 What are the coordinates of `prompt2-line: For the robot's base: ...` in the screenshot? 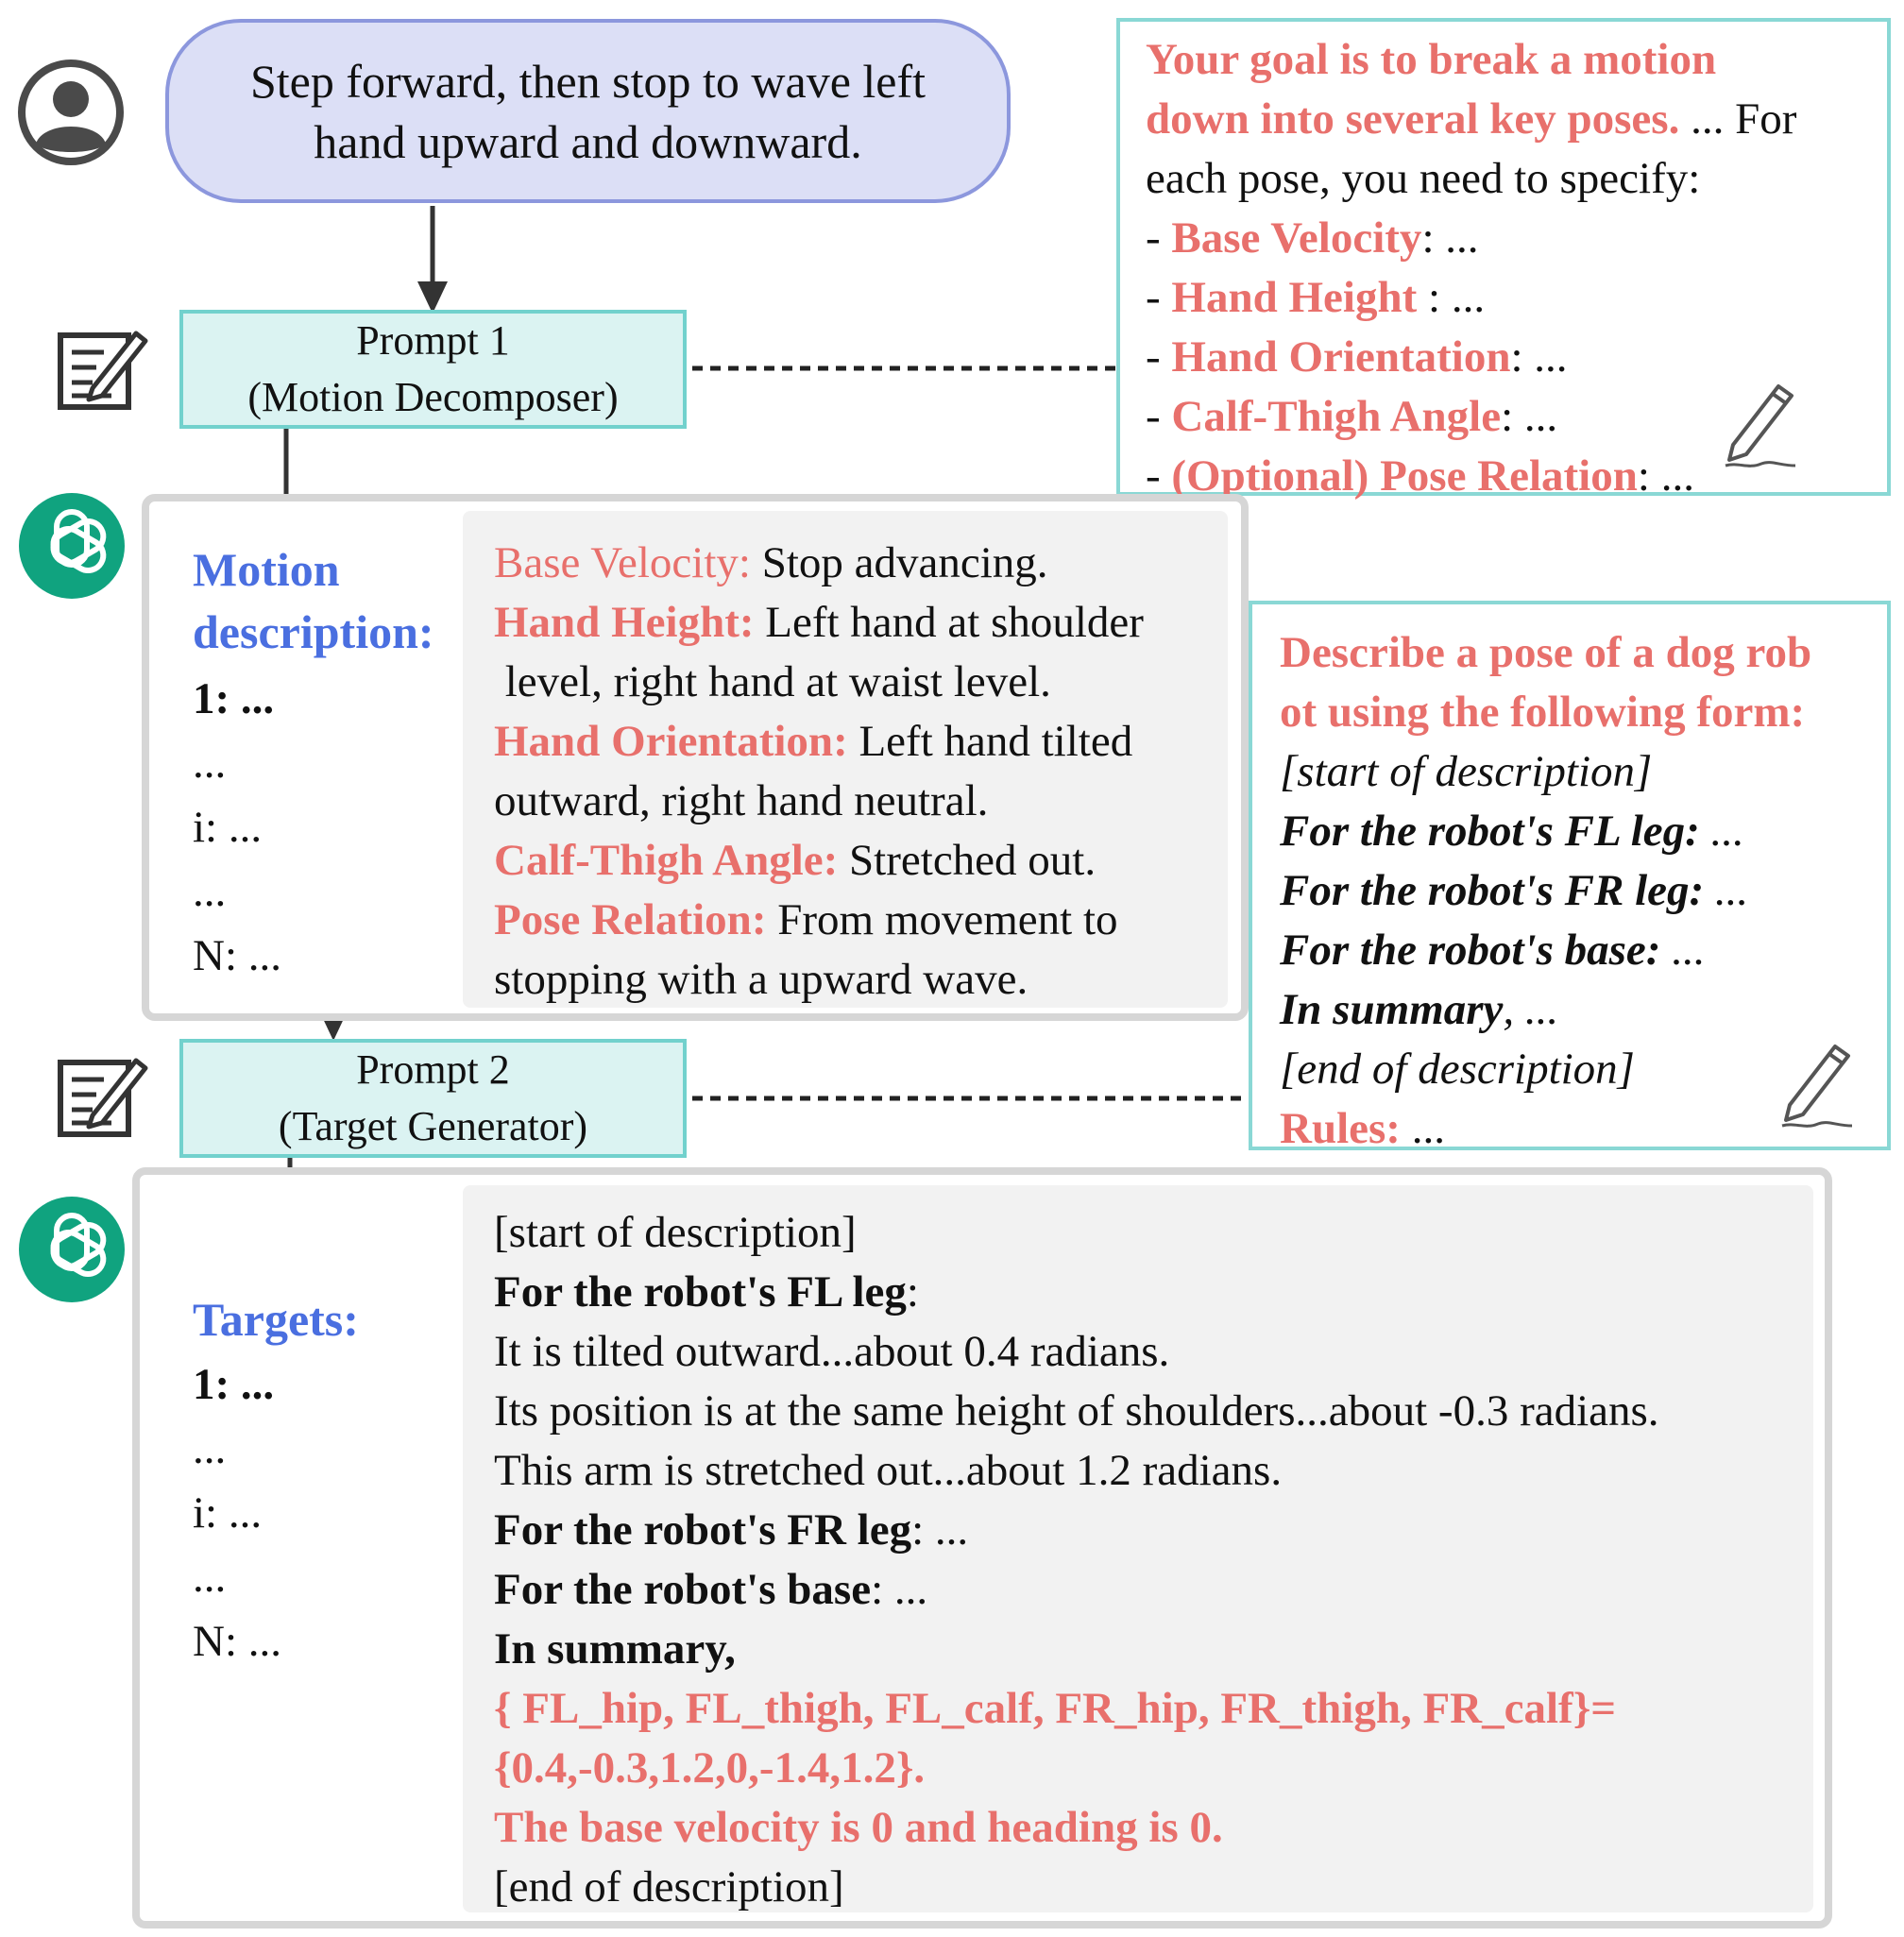 It's located at (1493, 951).